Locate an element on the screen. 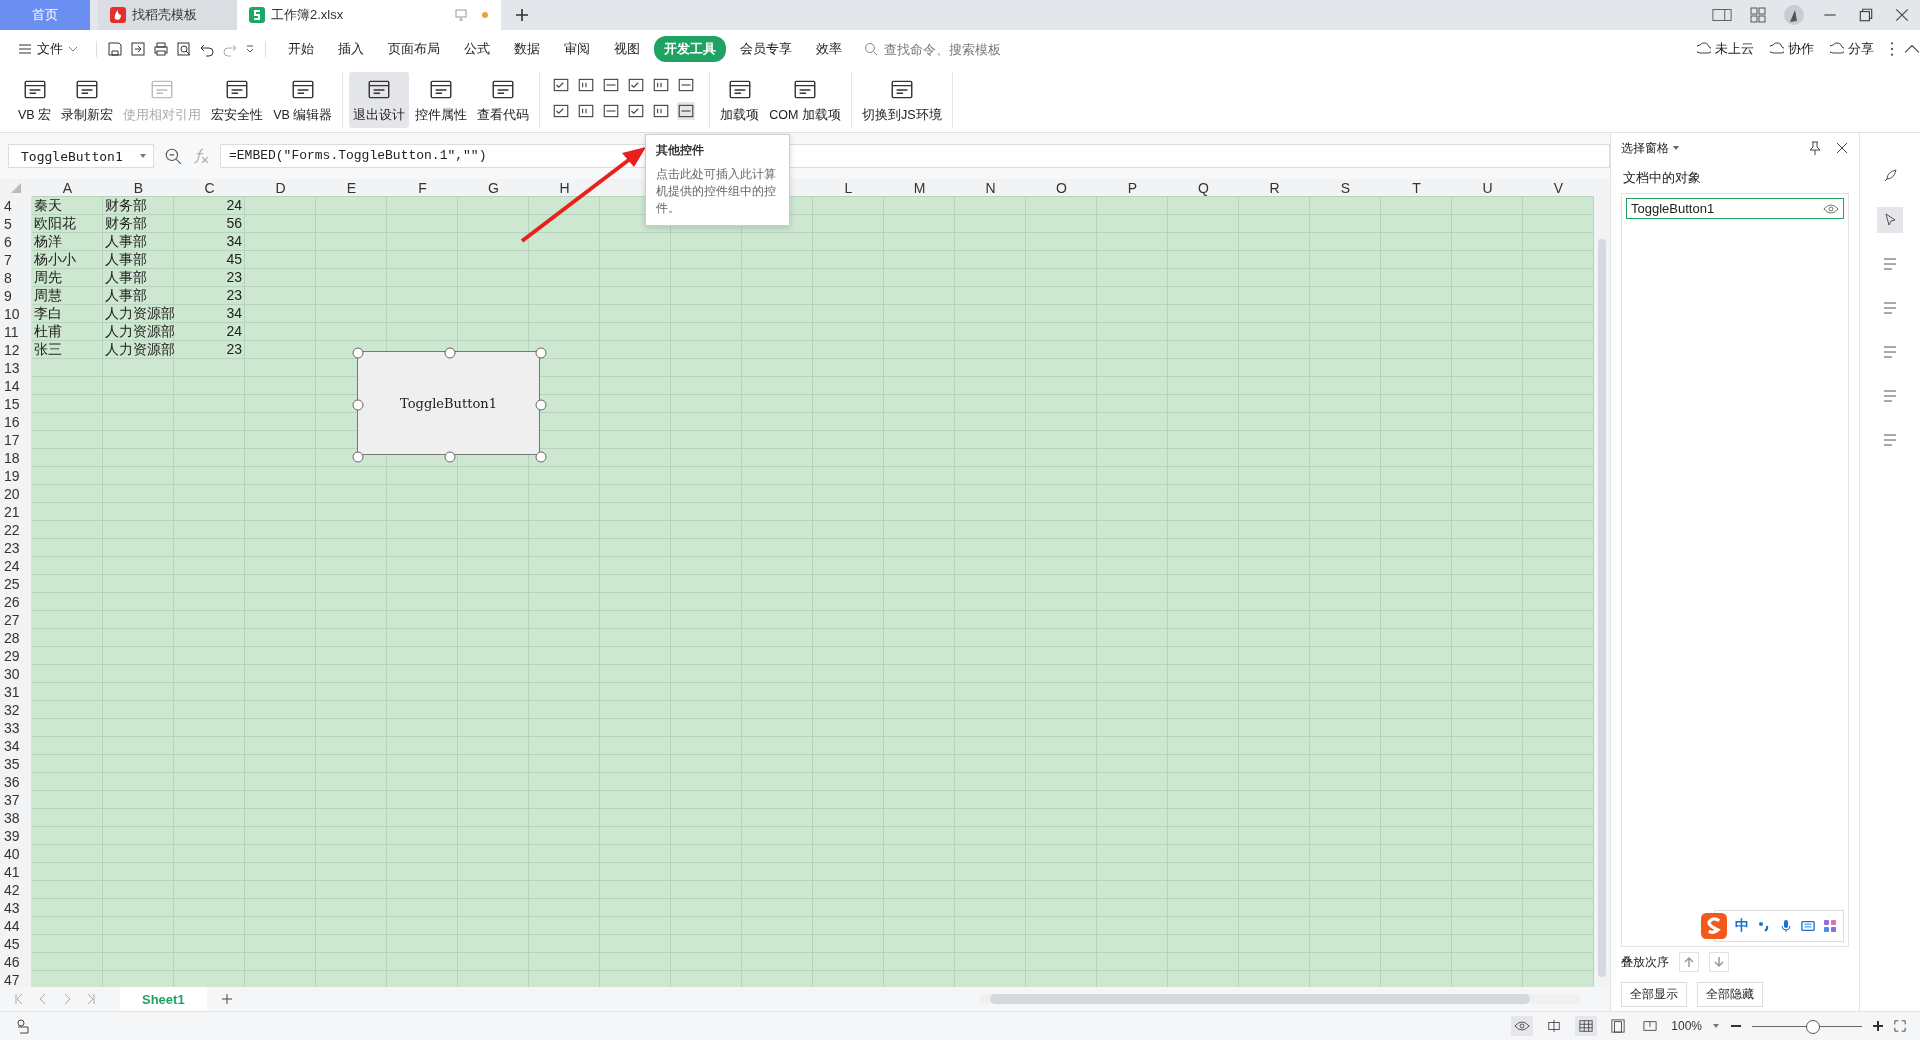 Image resolution: width=1920 pixels, height=1040 pixels. ribbon-button: 加载项 is located at coordinates (740, 100).